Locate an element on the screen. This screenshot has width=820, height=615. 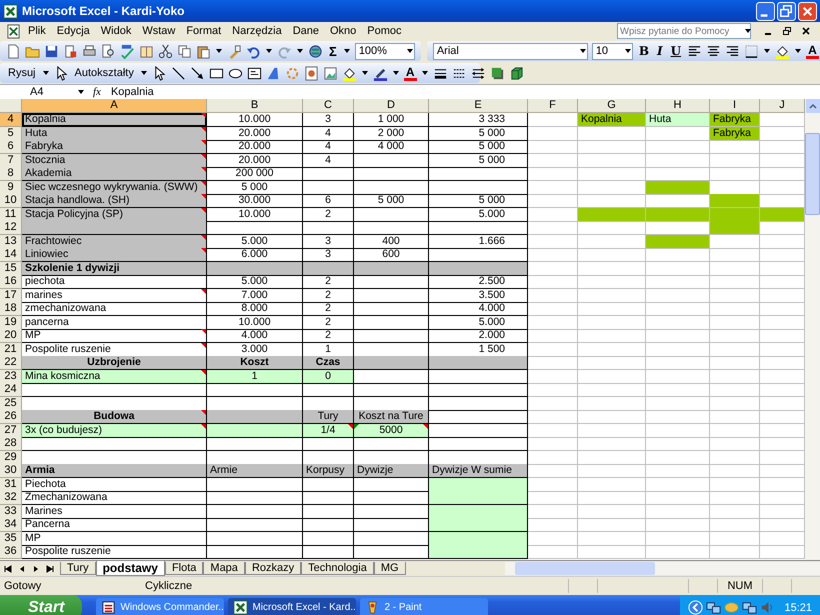
book-icon is located at coordinates (146, 51).